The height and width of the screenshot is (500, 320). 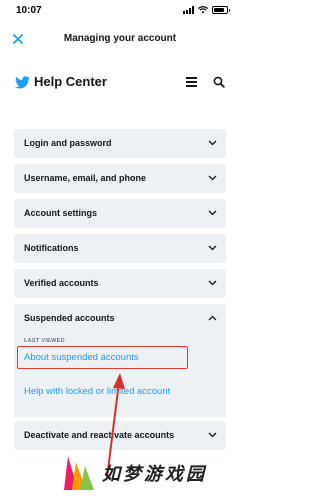 I want to click on nav-title: Managing your account, so click(x=120, y=38).